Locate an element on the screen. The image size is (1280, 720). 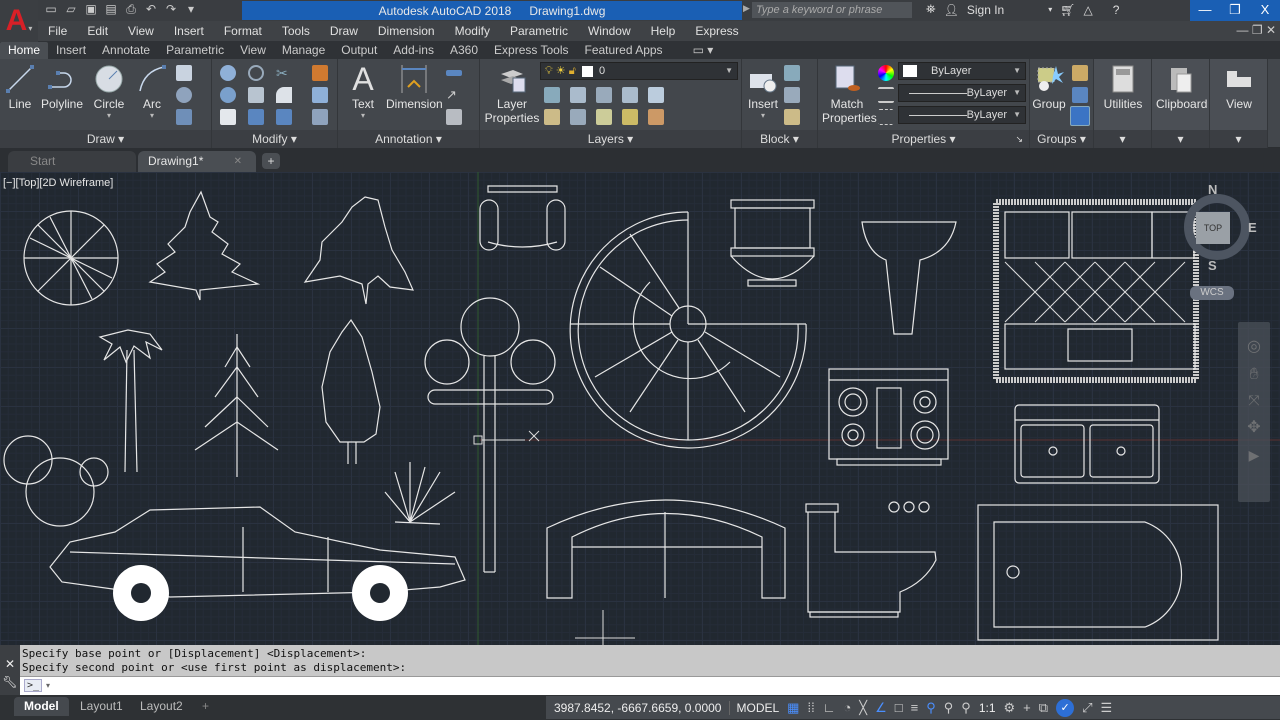
layer-off-icon is located at coordinates (552, 95).